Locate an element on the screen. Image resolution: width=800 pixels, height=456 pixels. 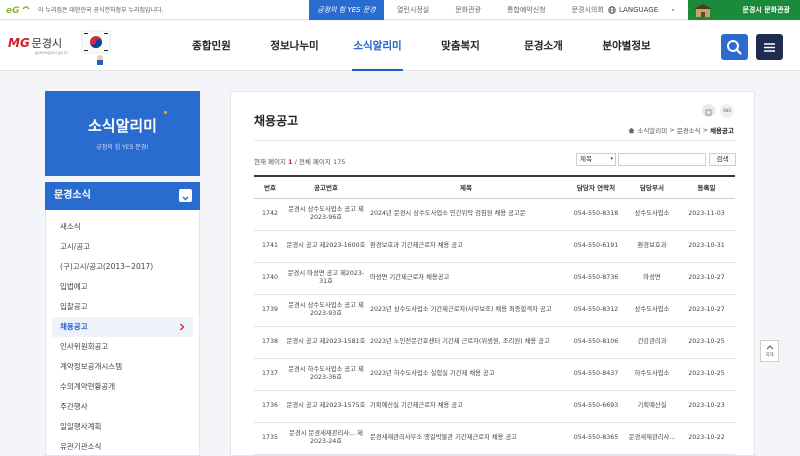
search-field-select: 제목 ▾ is located at coordinates (596, 159).